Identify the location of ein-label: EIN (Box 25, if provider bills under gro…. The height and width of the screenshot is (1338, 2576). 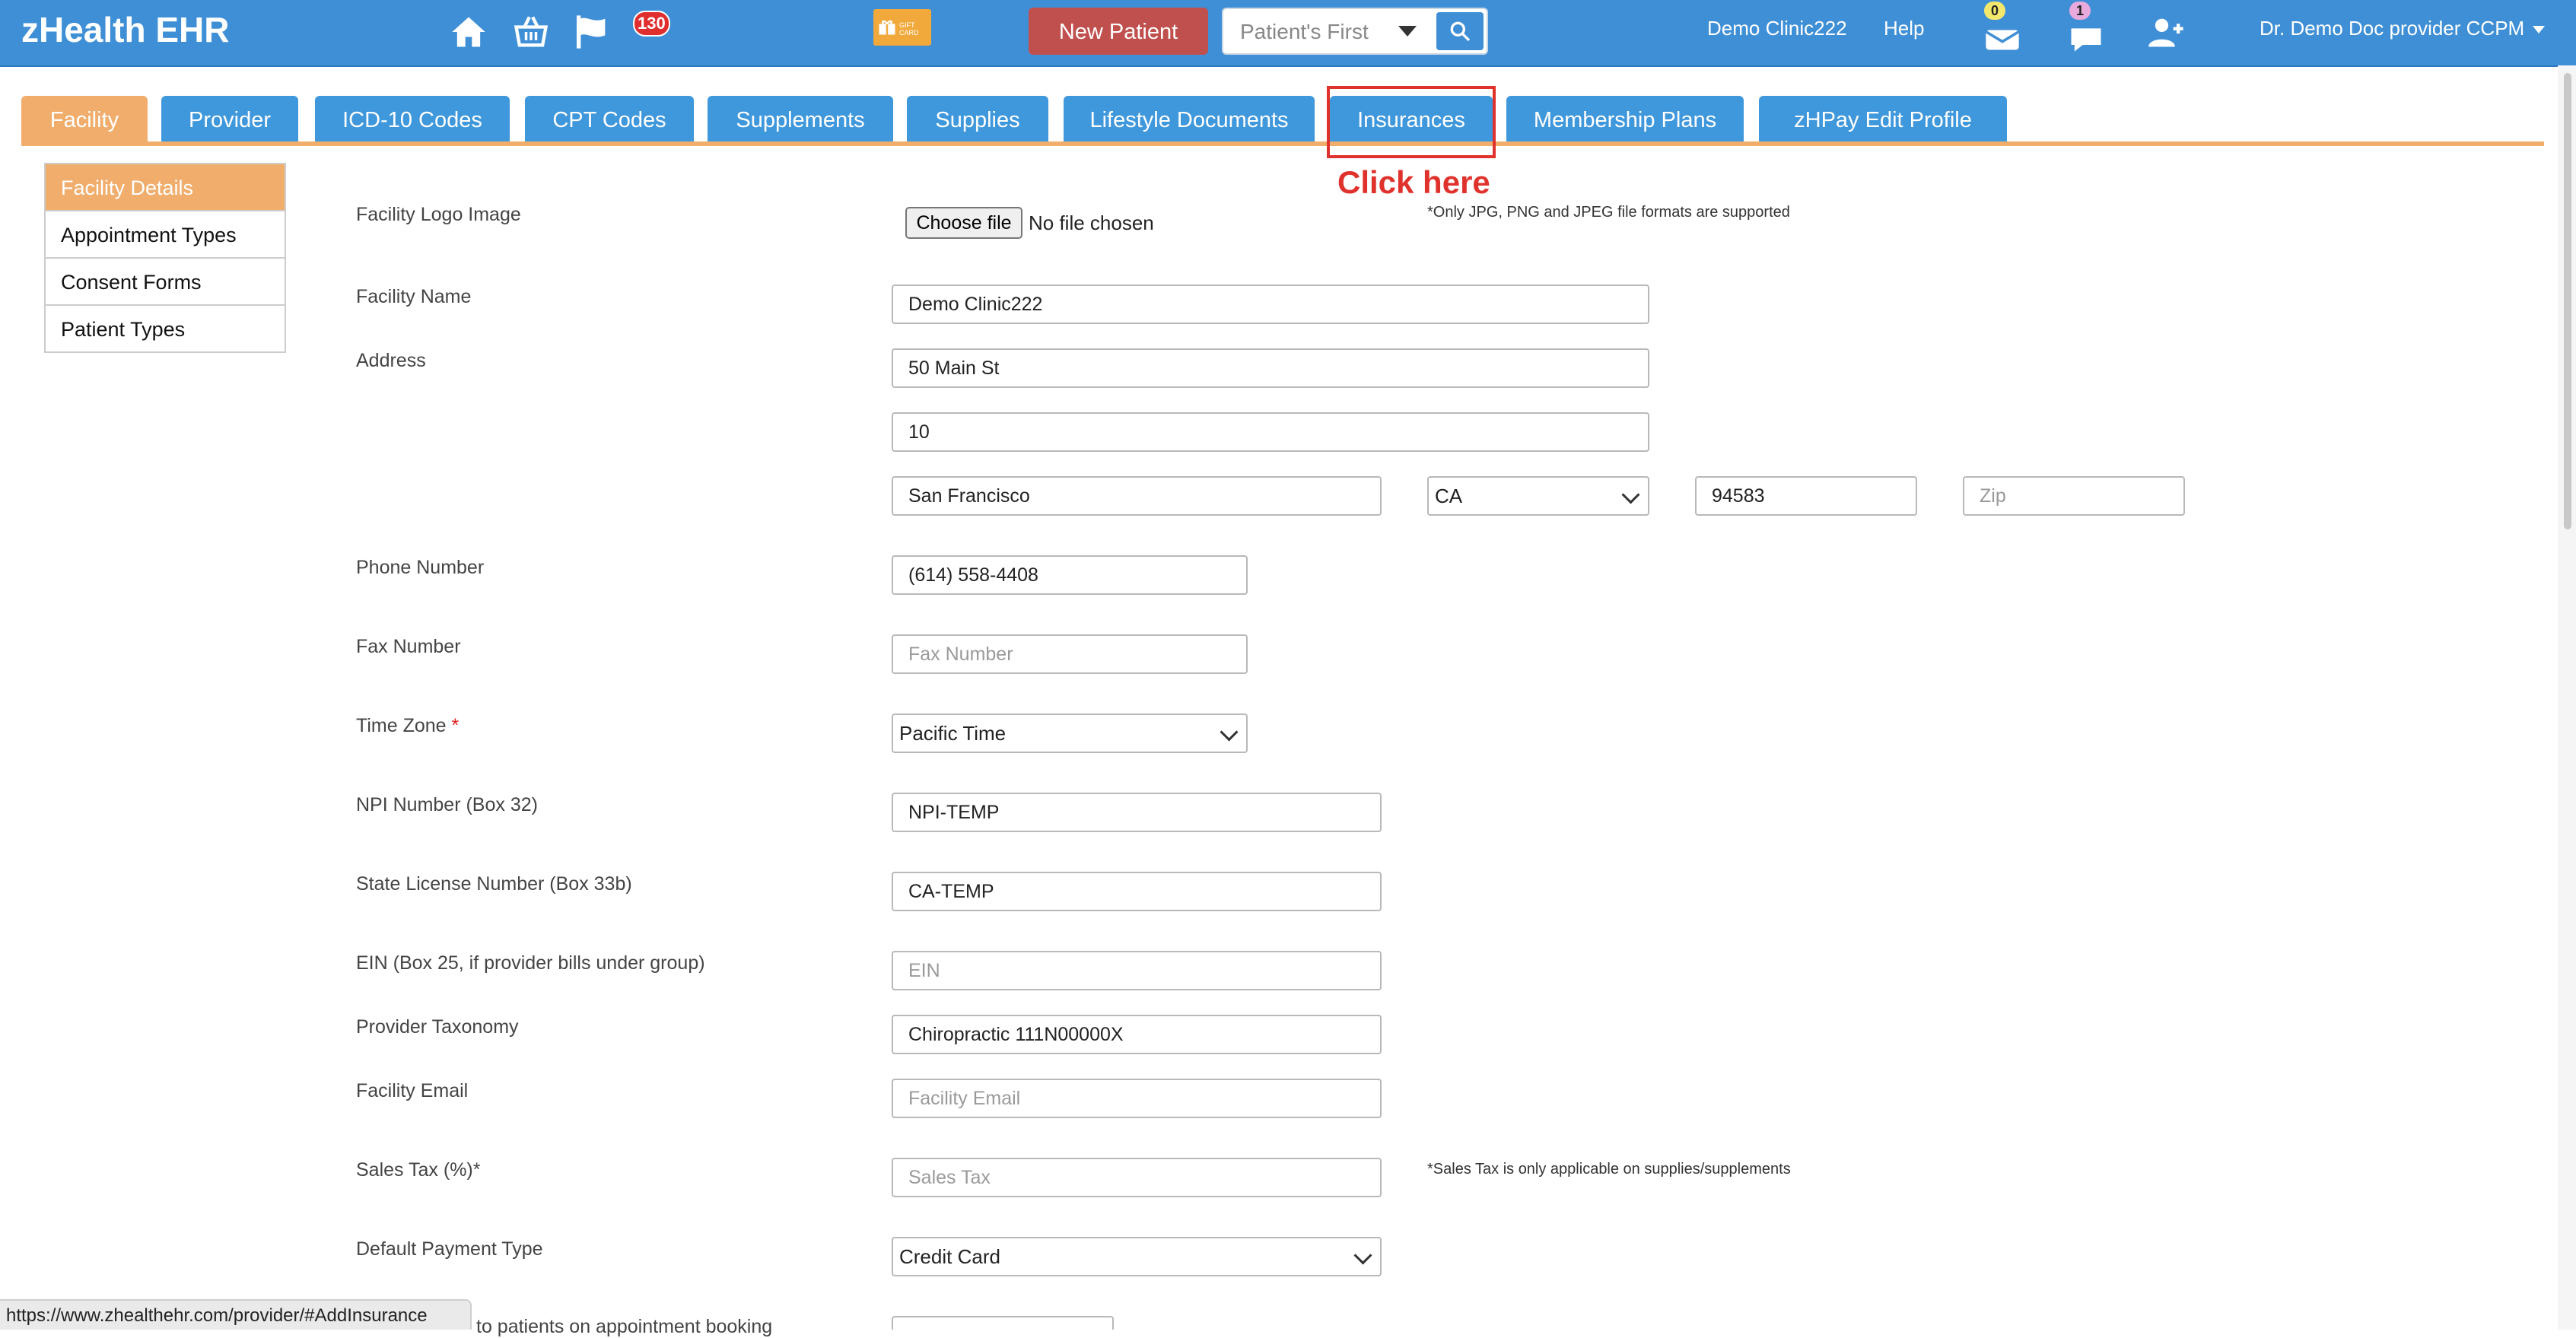
(530, 963).